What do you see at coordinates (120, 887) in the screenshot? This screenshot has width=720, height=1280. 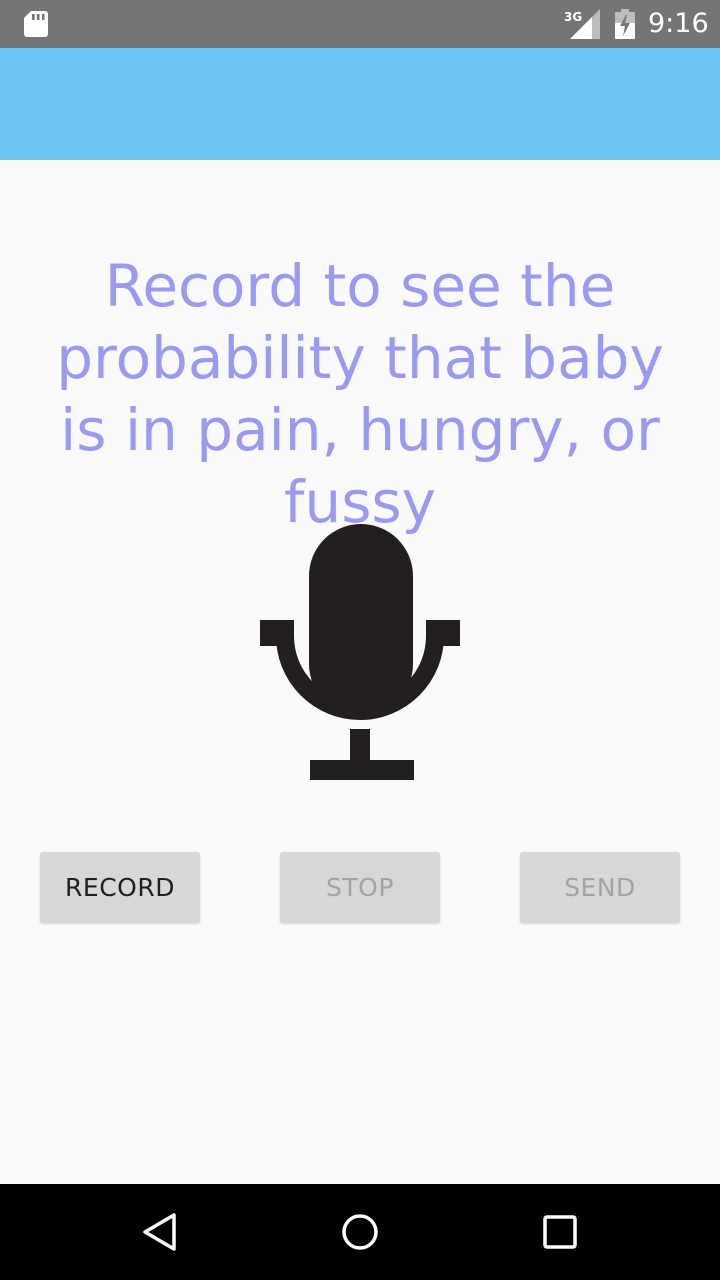 I see `record-button: RECORD` at bounding box center [120, 887].